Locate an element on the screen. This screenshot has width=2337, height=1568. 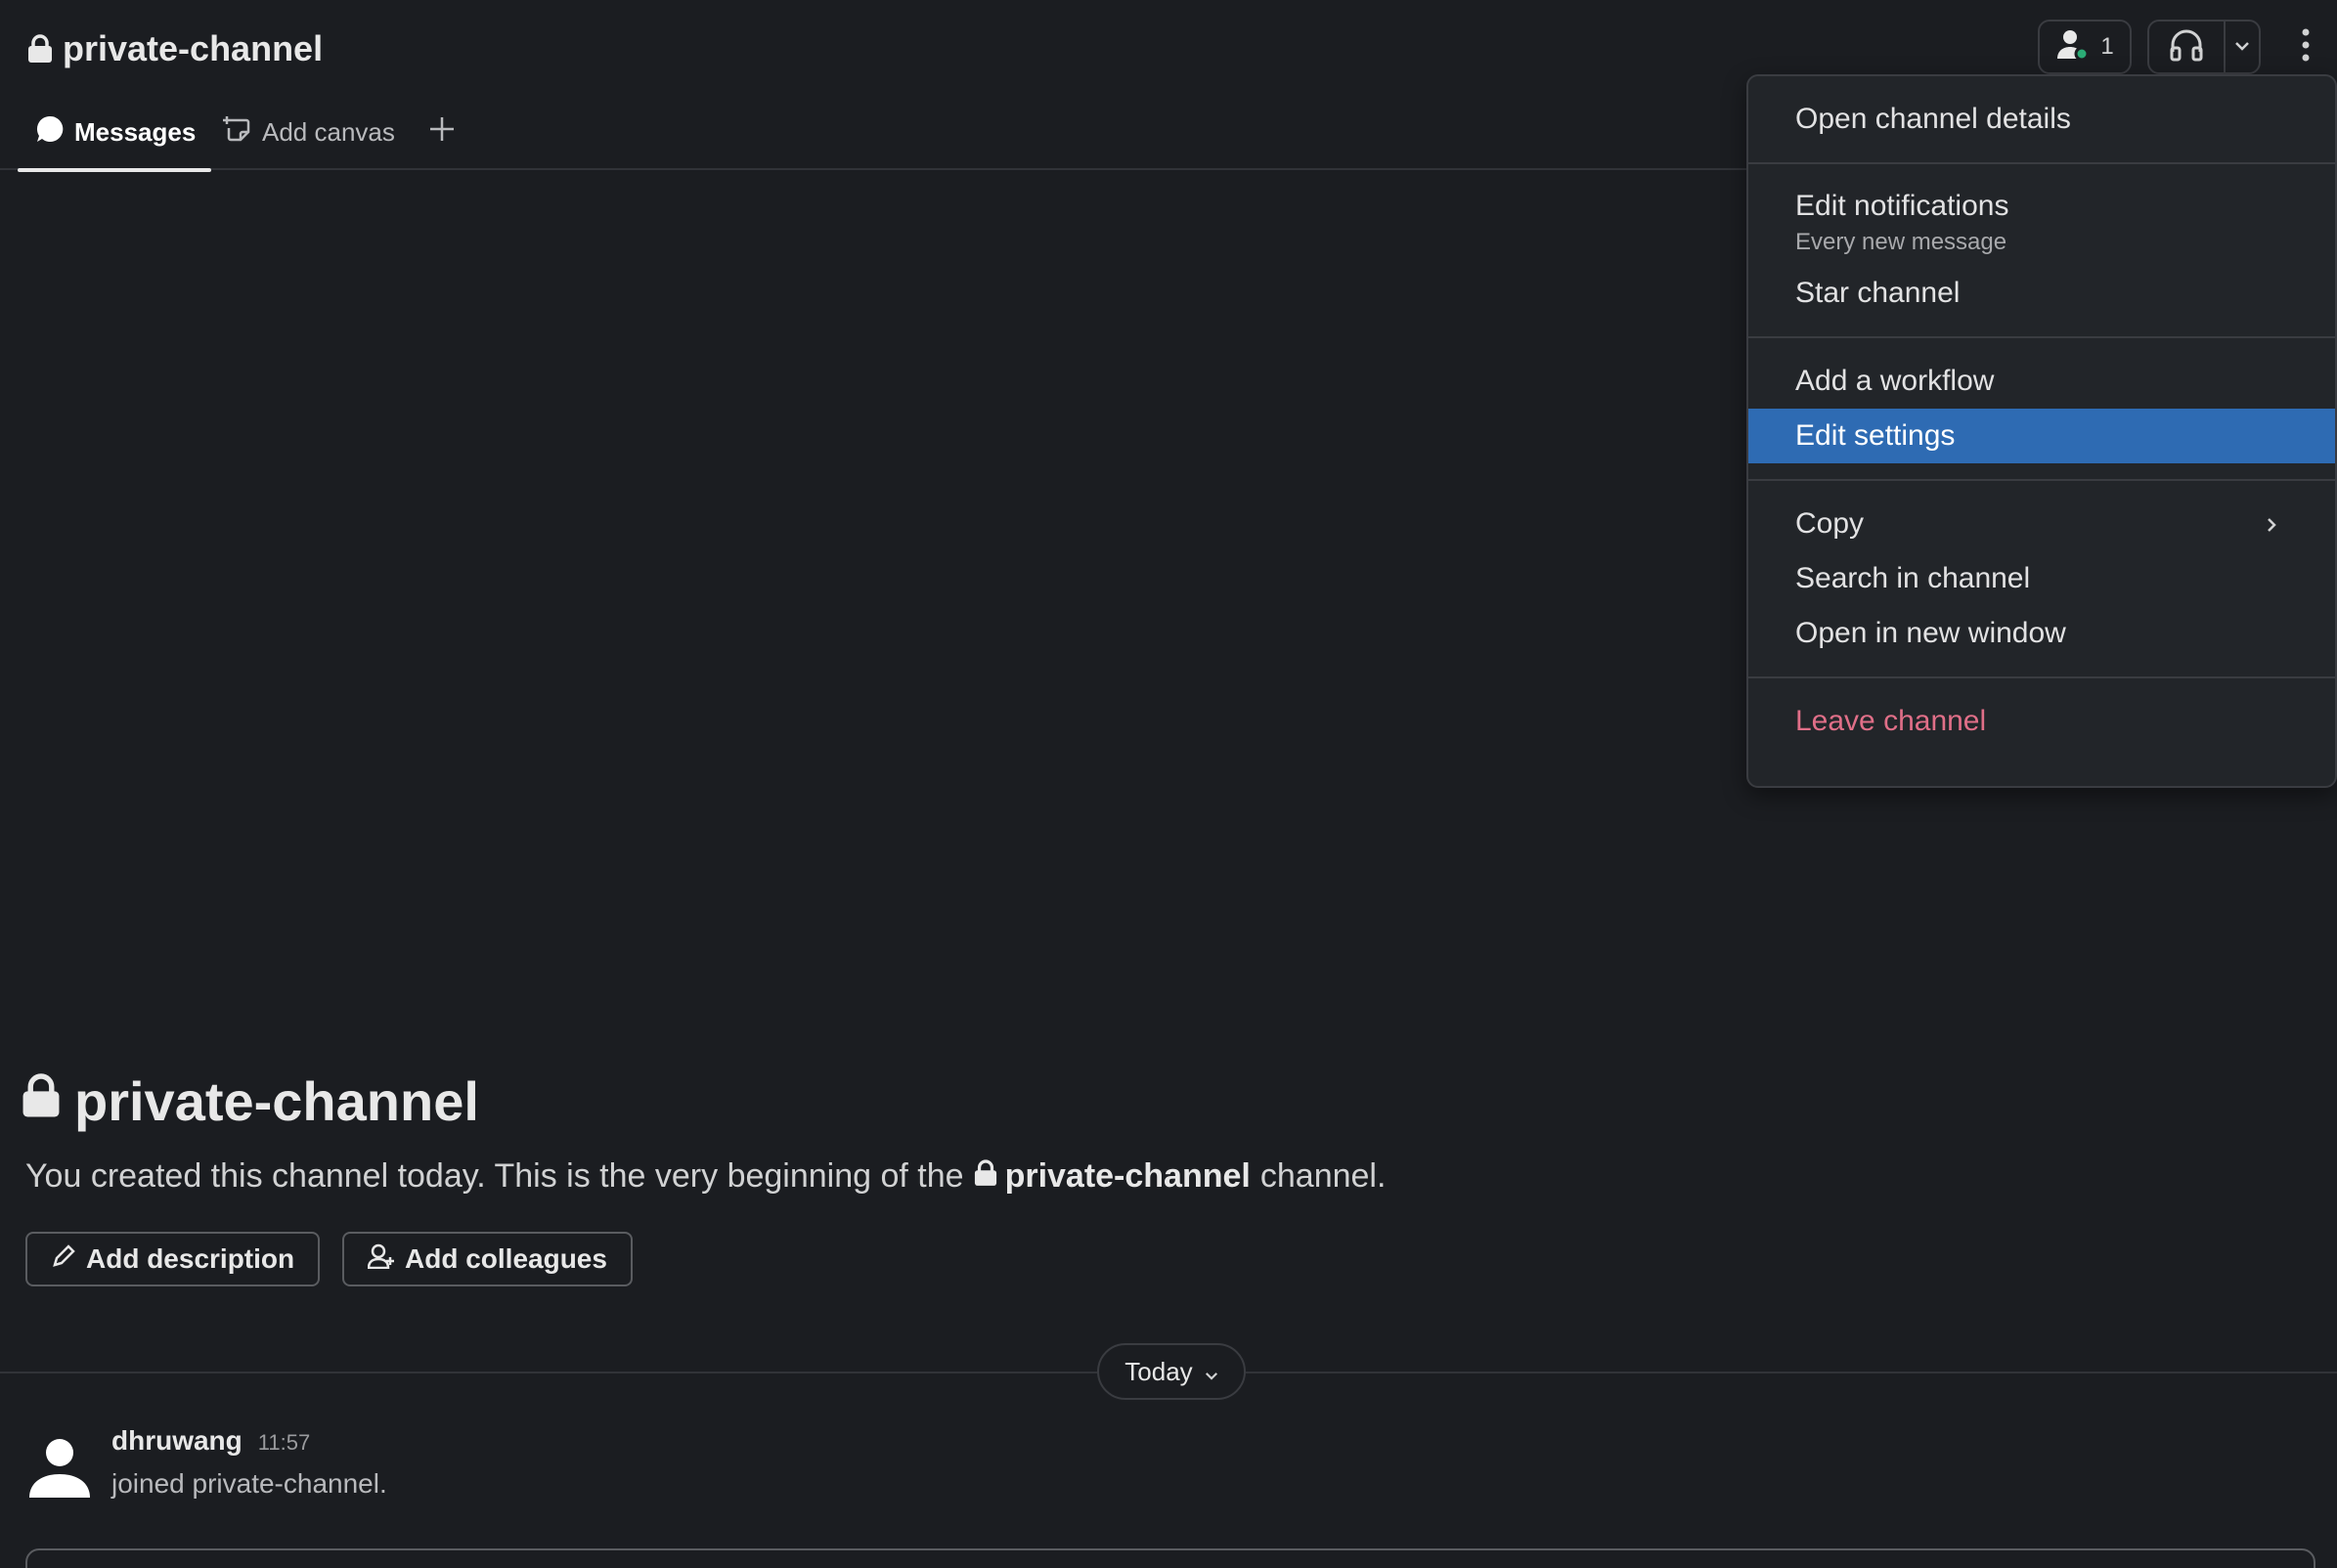
menu-item-label: Leave channel is located at coordinates (1891, 721).